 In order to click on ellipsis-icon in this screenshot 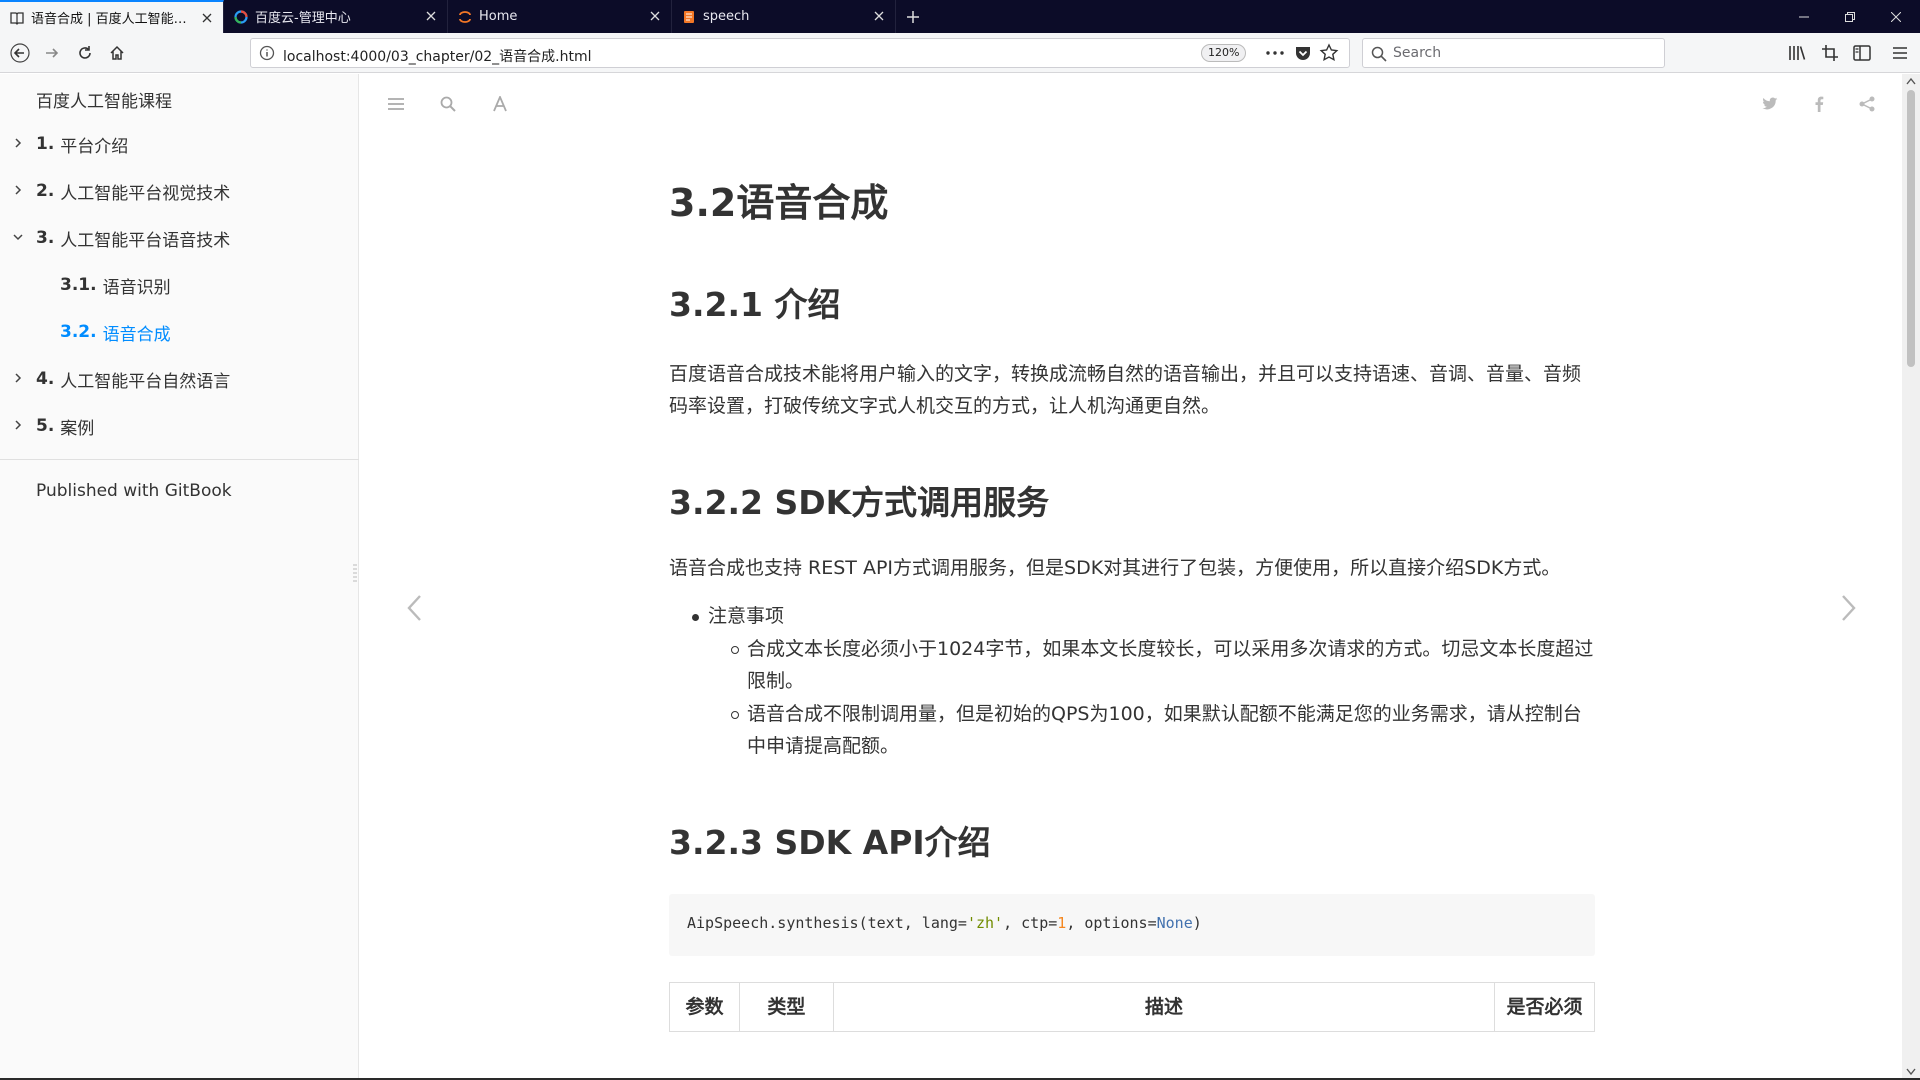, I will do `click(1275, 53)`.